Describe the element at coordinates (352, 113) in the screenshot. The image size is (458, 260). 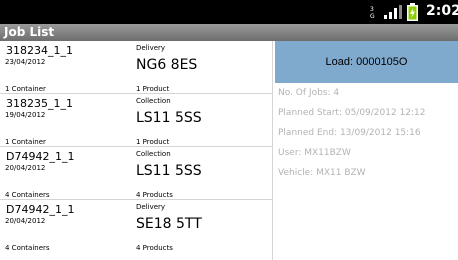
I see `planned-start: Planned Start: 05/09/2012 12:12` at that location.